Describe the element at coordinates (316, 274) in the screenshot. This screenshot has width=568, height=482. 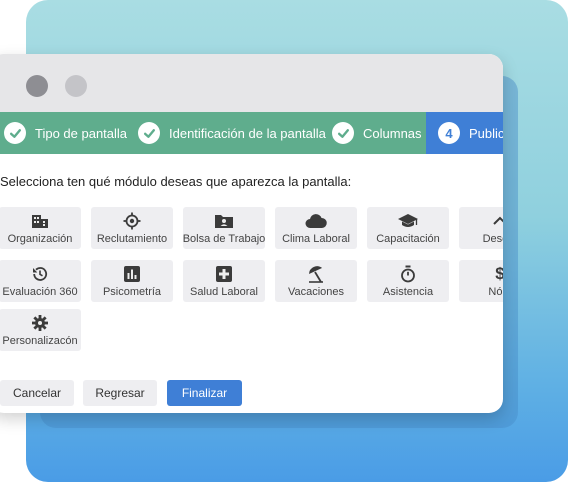
I see `umbrella-icon` at that location.